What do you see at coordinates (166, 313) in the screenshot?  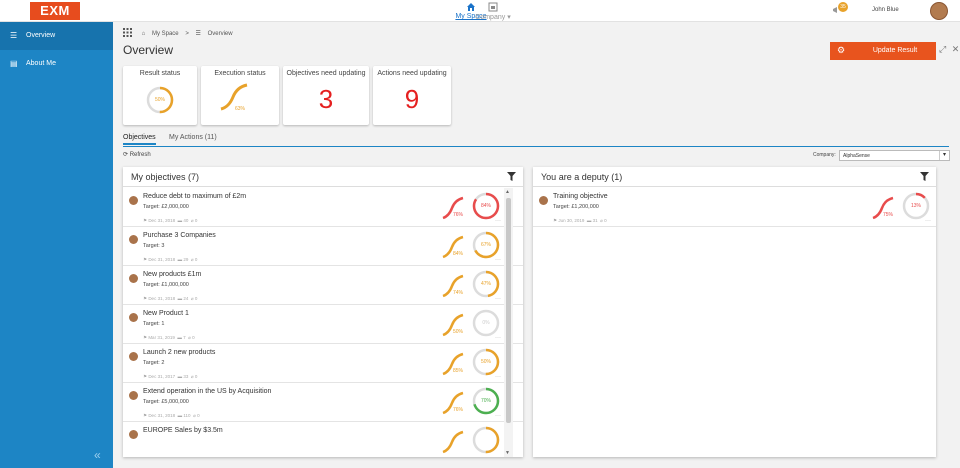 I see `objective-name: New Product 1` at bounding box center [166, 313].